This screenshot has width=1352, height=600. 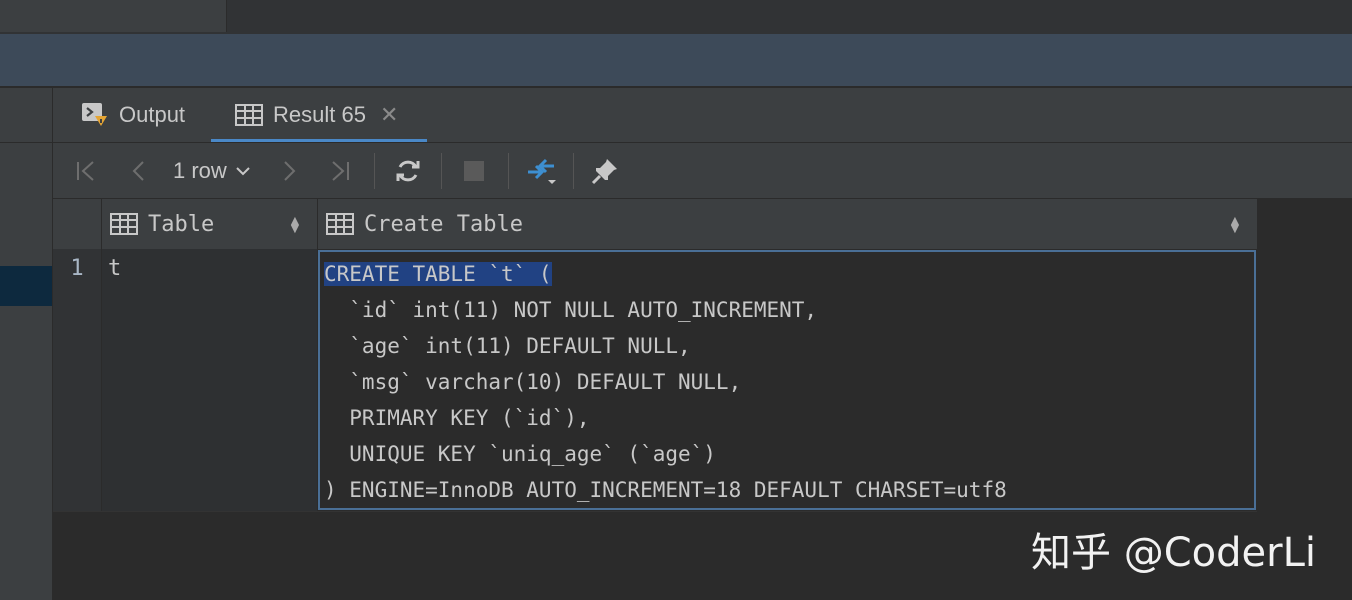 What do you see at coordinates (408, 170) in the screenshot?
I see `refresh-icon` at bounding box center [408, 170].